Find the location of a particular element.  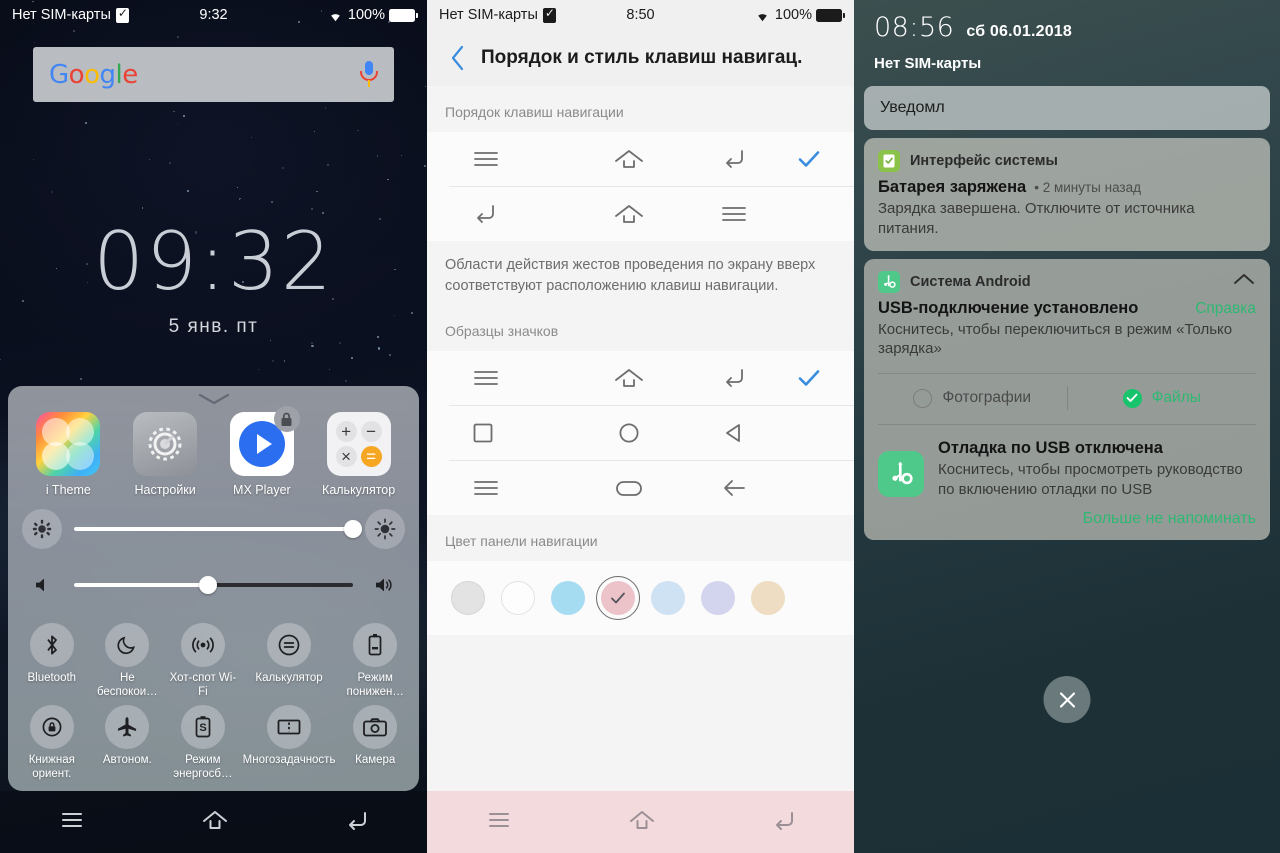

wifi-icon is located at coordinates (762, 17).